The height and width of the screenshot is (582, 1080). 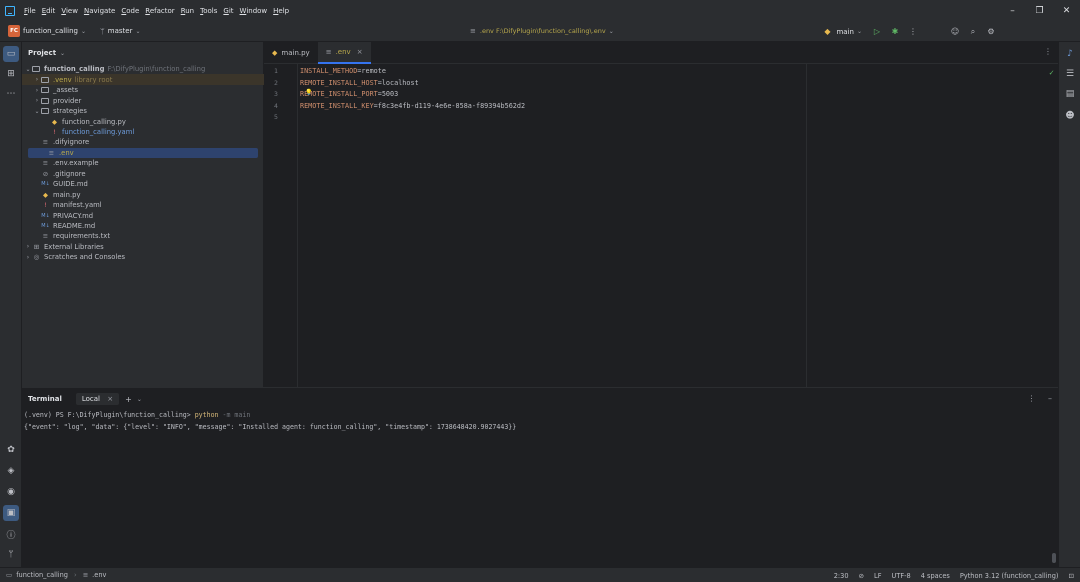 What do you see at coordinates (143, 132) in the screenshot?
I see `tree-item: ! function_calling.yaml` at bounding box center [143, 132].